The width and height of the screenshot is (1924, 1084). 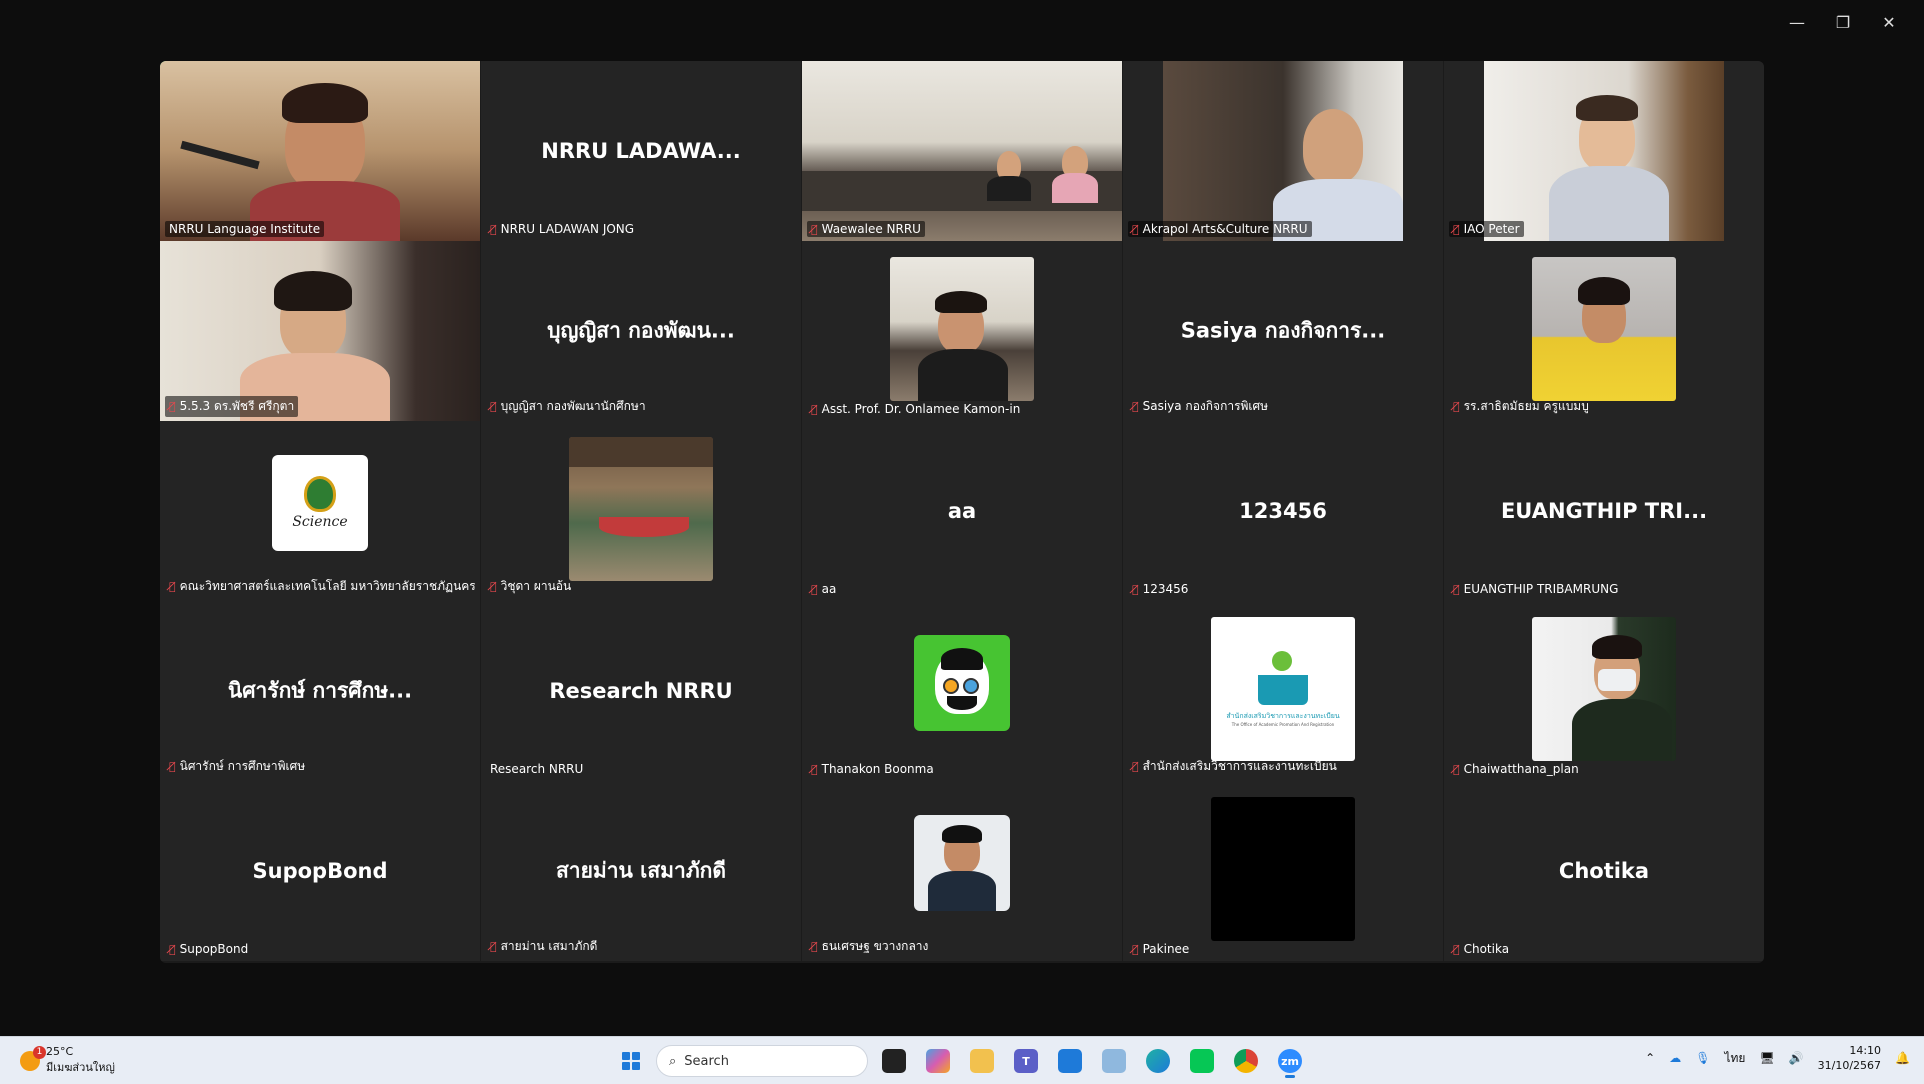 What do you see at coordinates (962, 871) in the screenshot?
I see `participant-tile: 🎙̸ ธนเศรษฐ ขวางกลาง` at bounding box center [962, 871].